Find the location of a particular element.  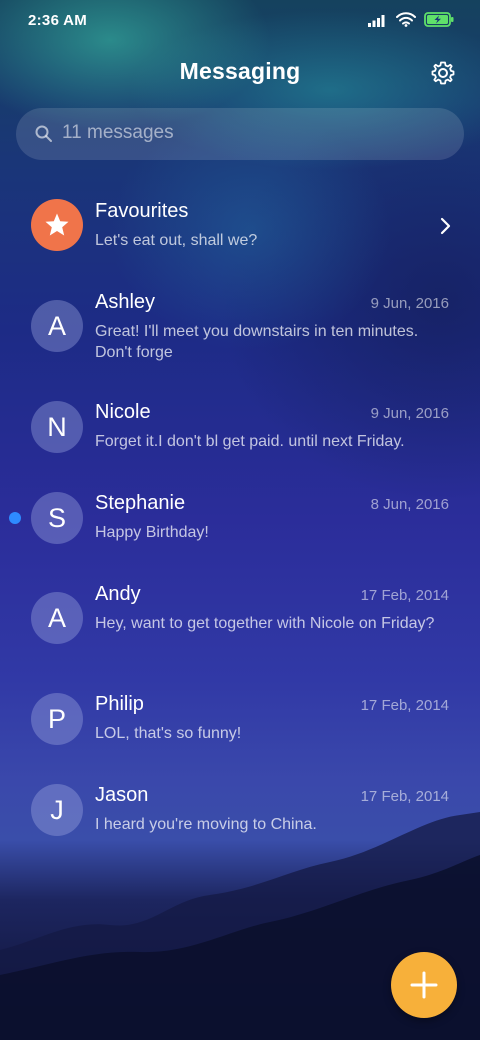

message-date: 8 Jun, 2016 is located at coordinates (409, 504).